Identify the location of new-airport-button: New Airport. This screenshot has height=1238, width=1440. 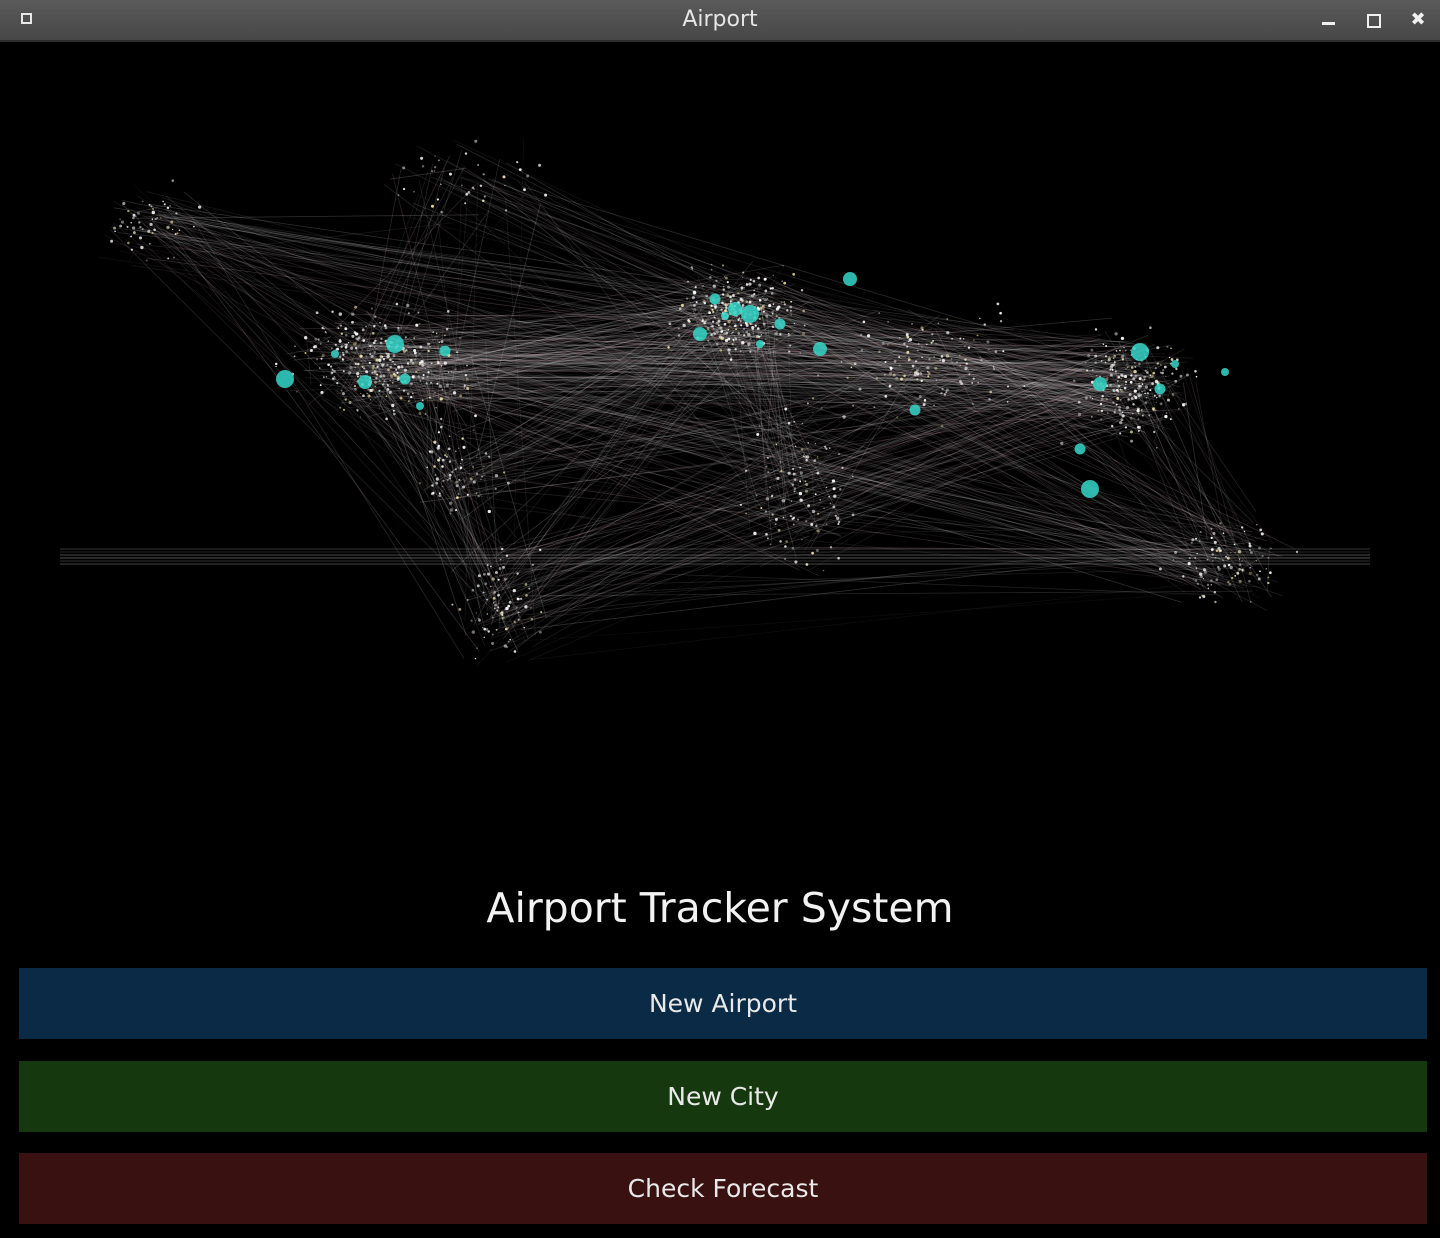
(723, 1003).